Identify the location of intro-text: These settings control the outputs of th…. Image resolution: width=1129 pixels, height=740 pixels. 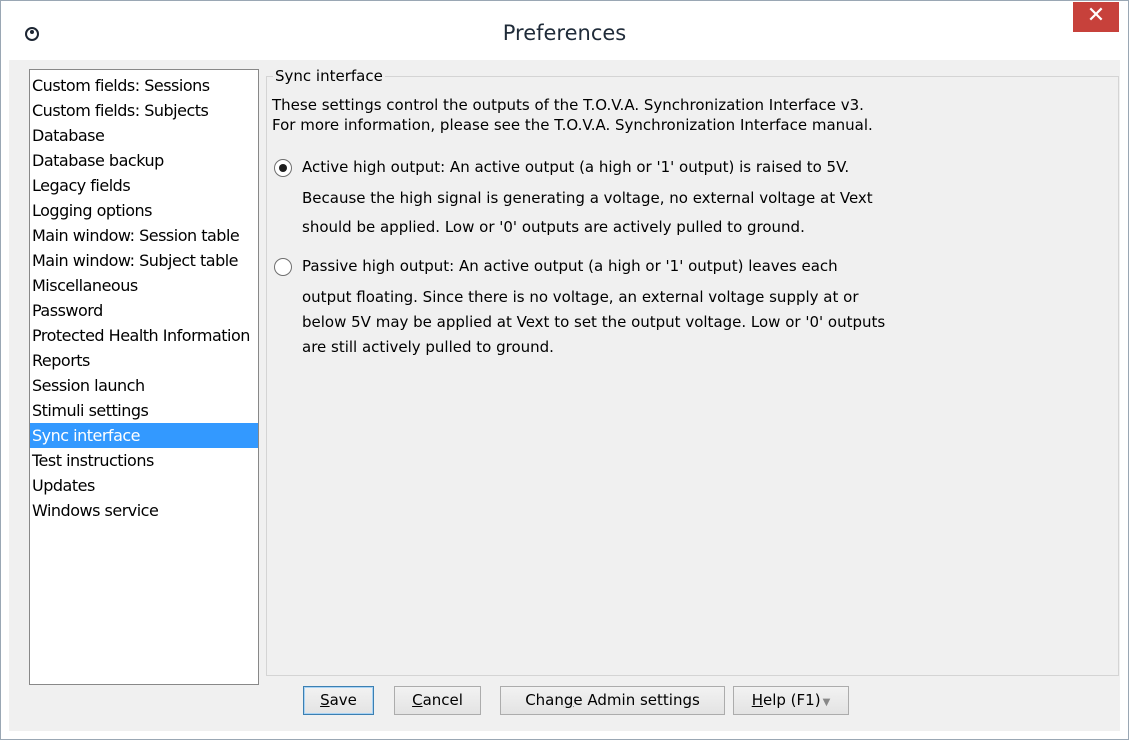
(572, 115).